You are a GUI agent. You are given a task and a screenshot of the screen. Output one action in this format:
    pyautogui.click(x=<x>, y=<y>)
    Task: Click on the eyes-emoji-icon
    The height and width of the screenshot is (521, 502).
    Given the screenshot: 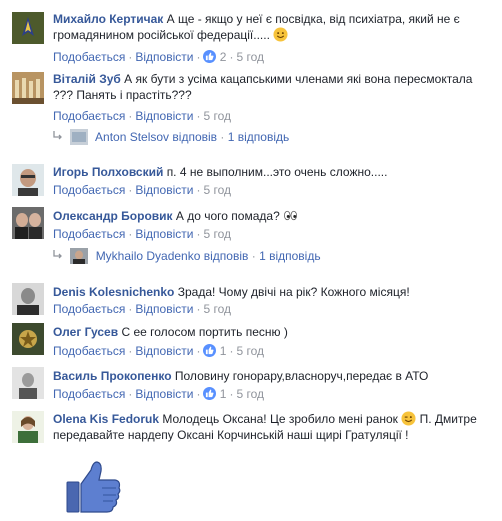 What is the action you would take?
    pyautogui.click(x=291, y=215)
    